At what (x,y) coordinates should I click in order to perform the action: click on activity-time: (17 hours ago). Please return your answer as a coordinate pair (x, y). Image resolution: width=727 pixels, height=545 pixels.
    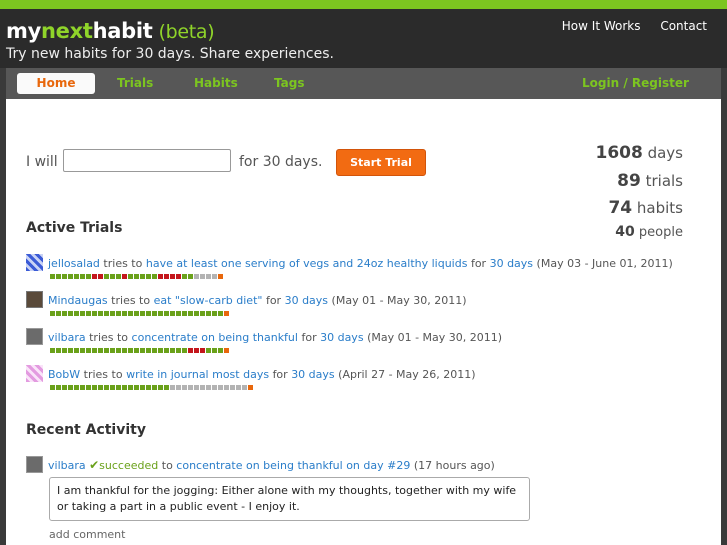
    Looking at the image, I should click on (454, 465).